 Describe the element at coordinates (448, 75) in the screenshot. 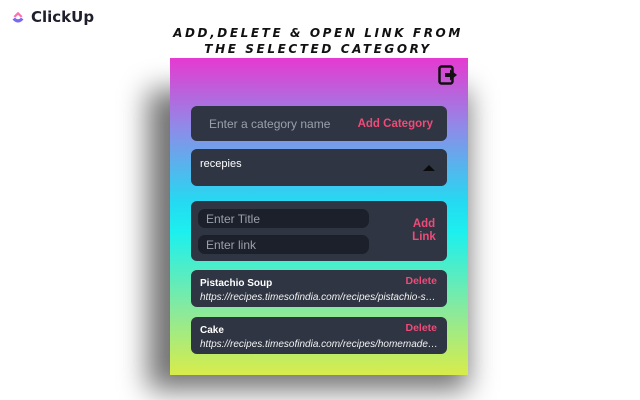

I see `logout-icon` at that location.